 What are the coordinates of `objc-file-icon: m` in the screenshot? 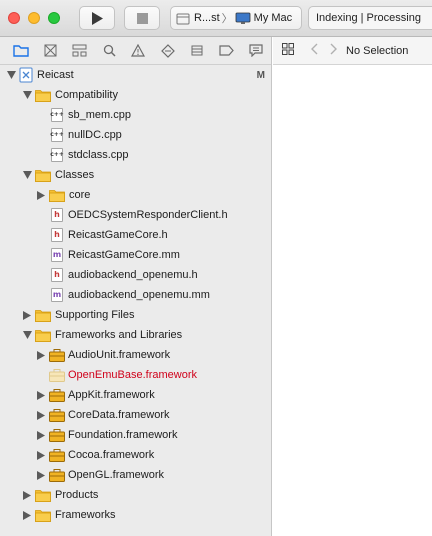 It's located at (57, 295).